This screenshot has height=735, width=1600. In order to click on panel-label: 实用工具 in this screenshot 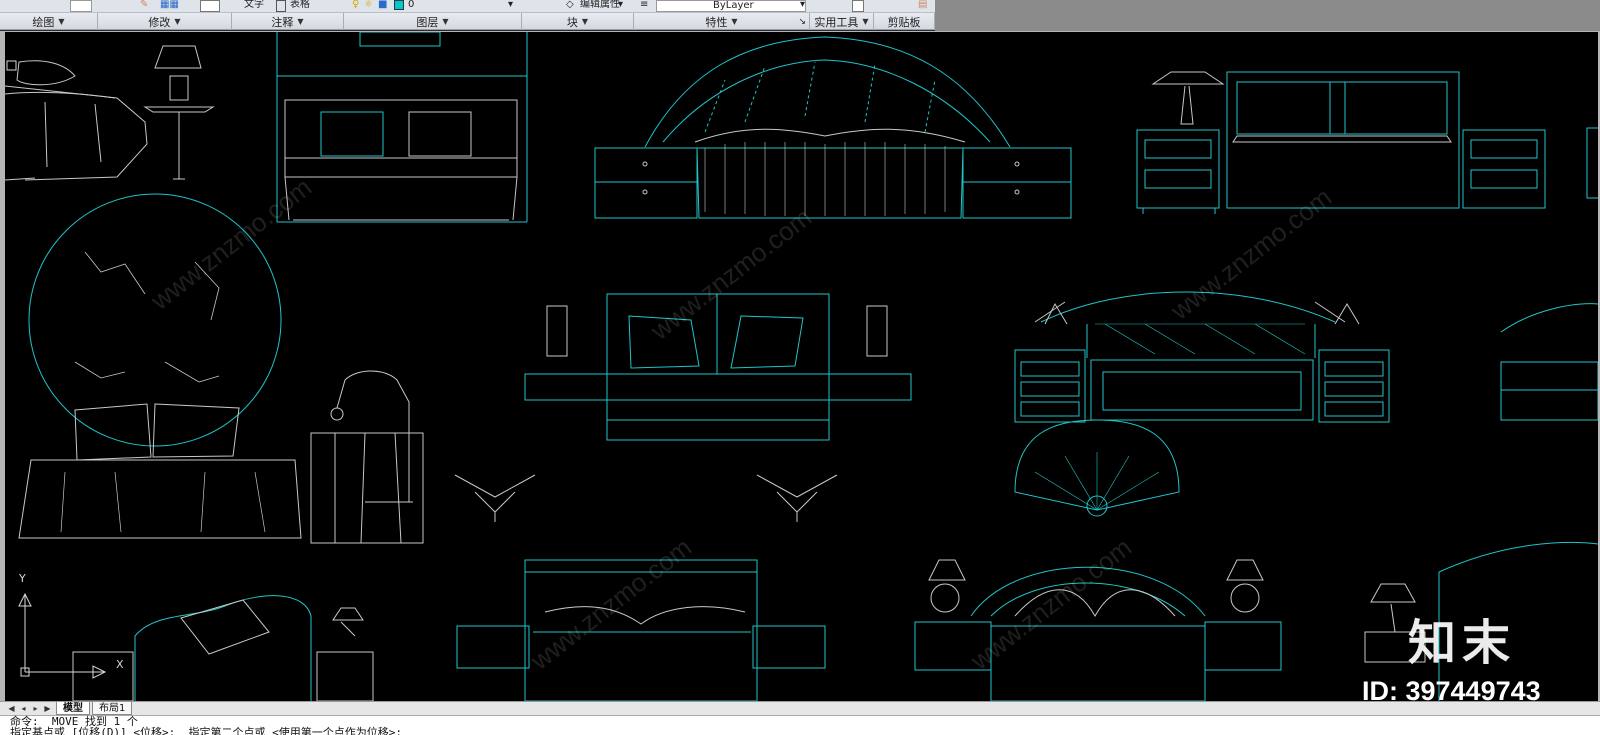, I will do `click(836, 22)`.